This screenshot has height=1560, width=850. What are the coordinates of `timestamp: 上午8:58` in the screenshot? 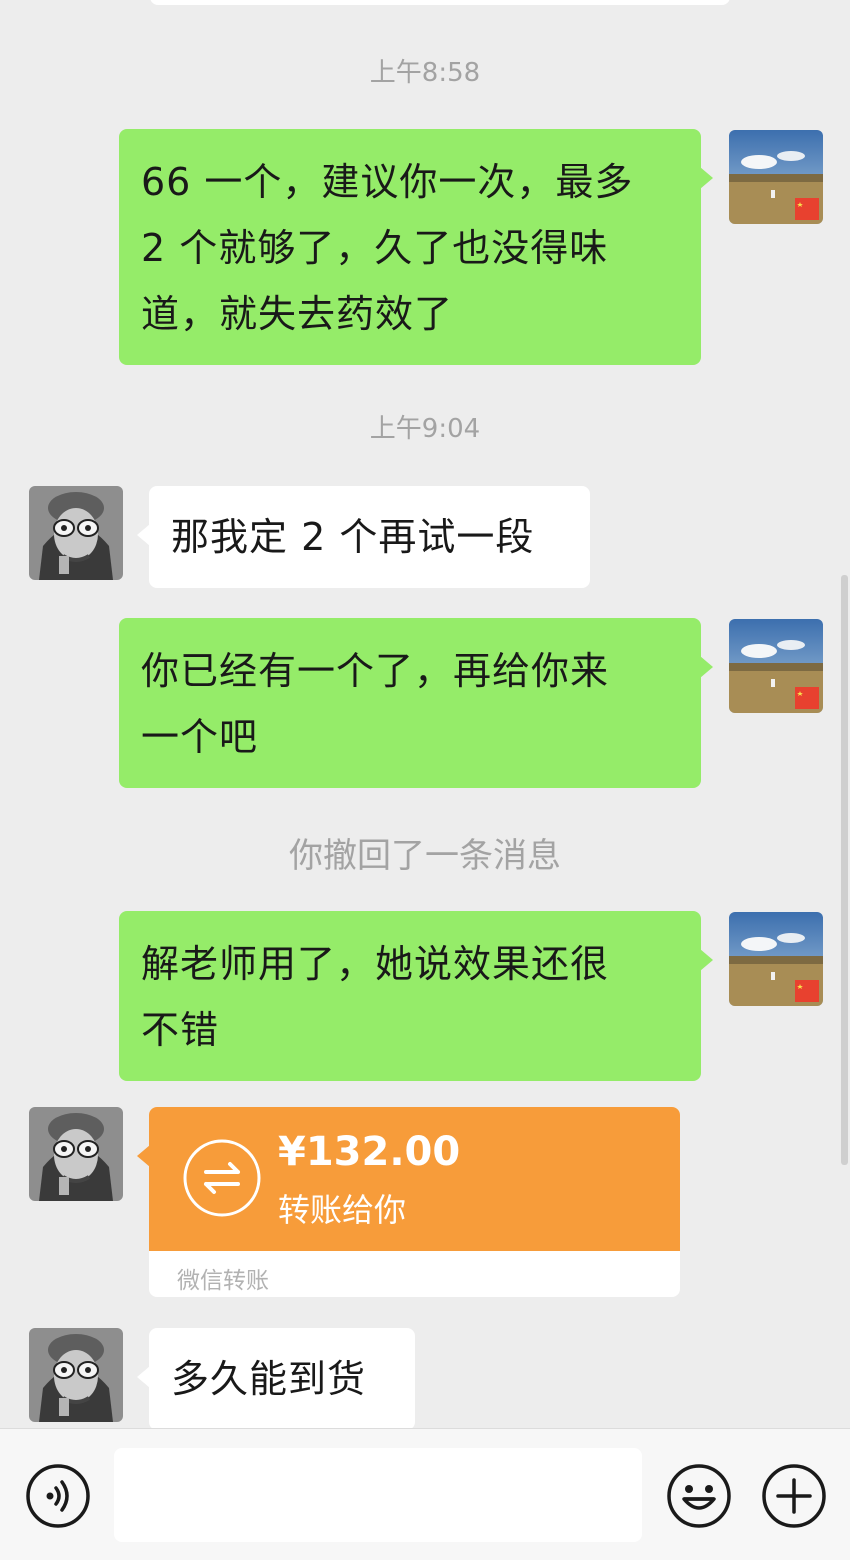 It's located at (425, 73).